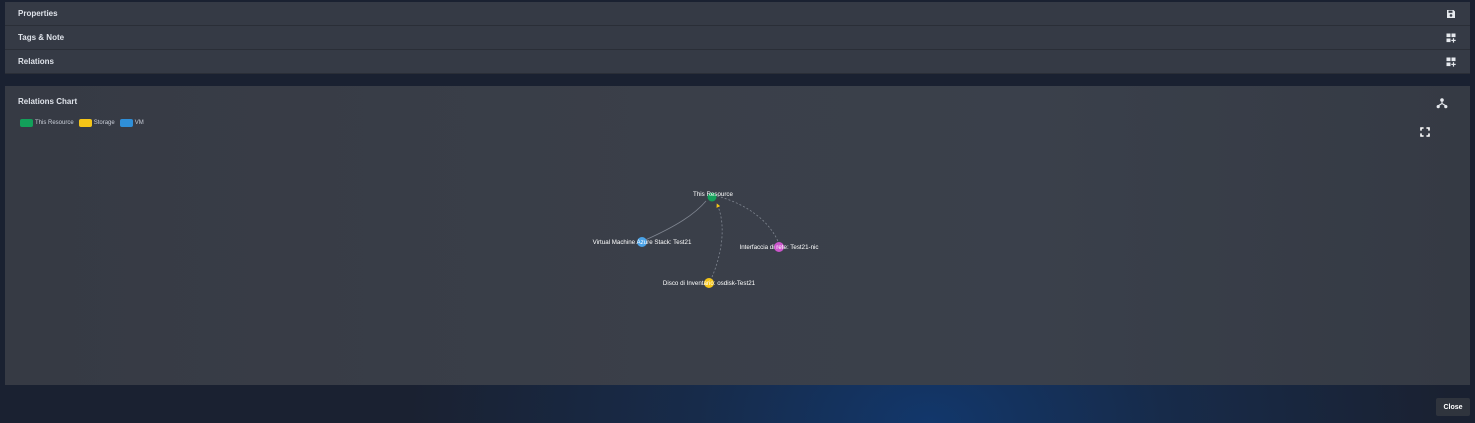  I want to click on tags-note-section-header: Tags & Note, so click(737, 38).